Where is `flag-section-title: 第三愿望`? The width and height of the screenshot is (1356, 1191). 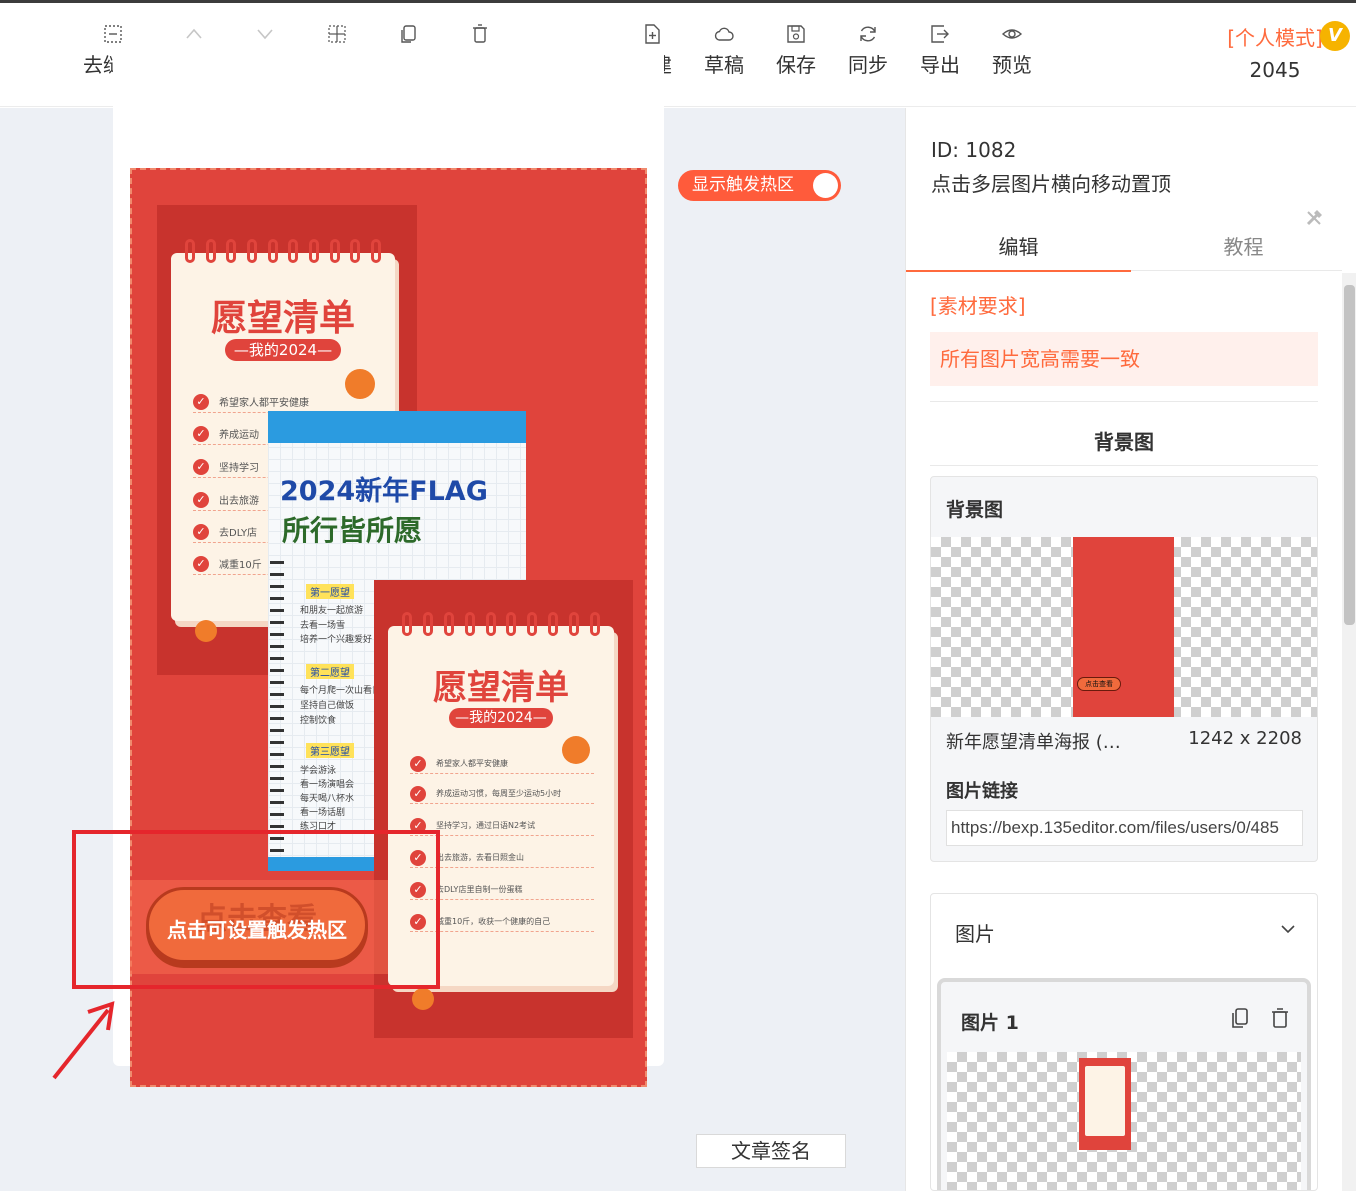 flag-section-title: 第三愿望 is located at coordinates (330, 750).